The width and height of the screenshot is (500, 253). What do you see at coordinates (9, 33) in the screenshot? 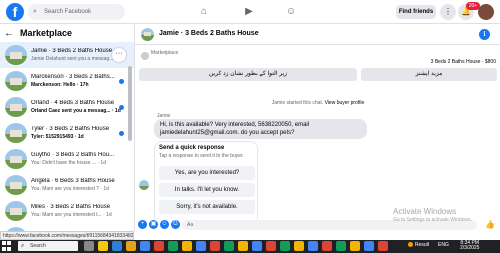
I see `back-arrow-icon: ←` at bounding box center [9, 33].